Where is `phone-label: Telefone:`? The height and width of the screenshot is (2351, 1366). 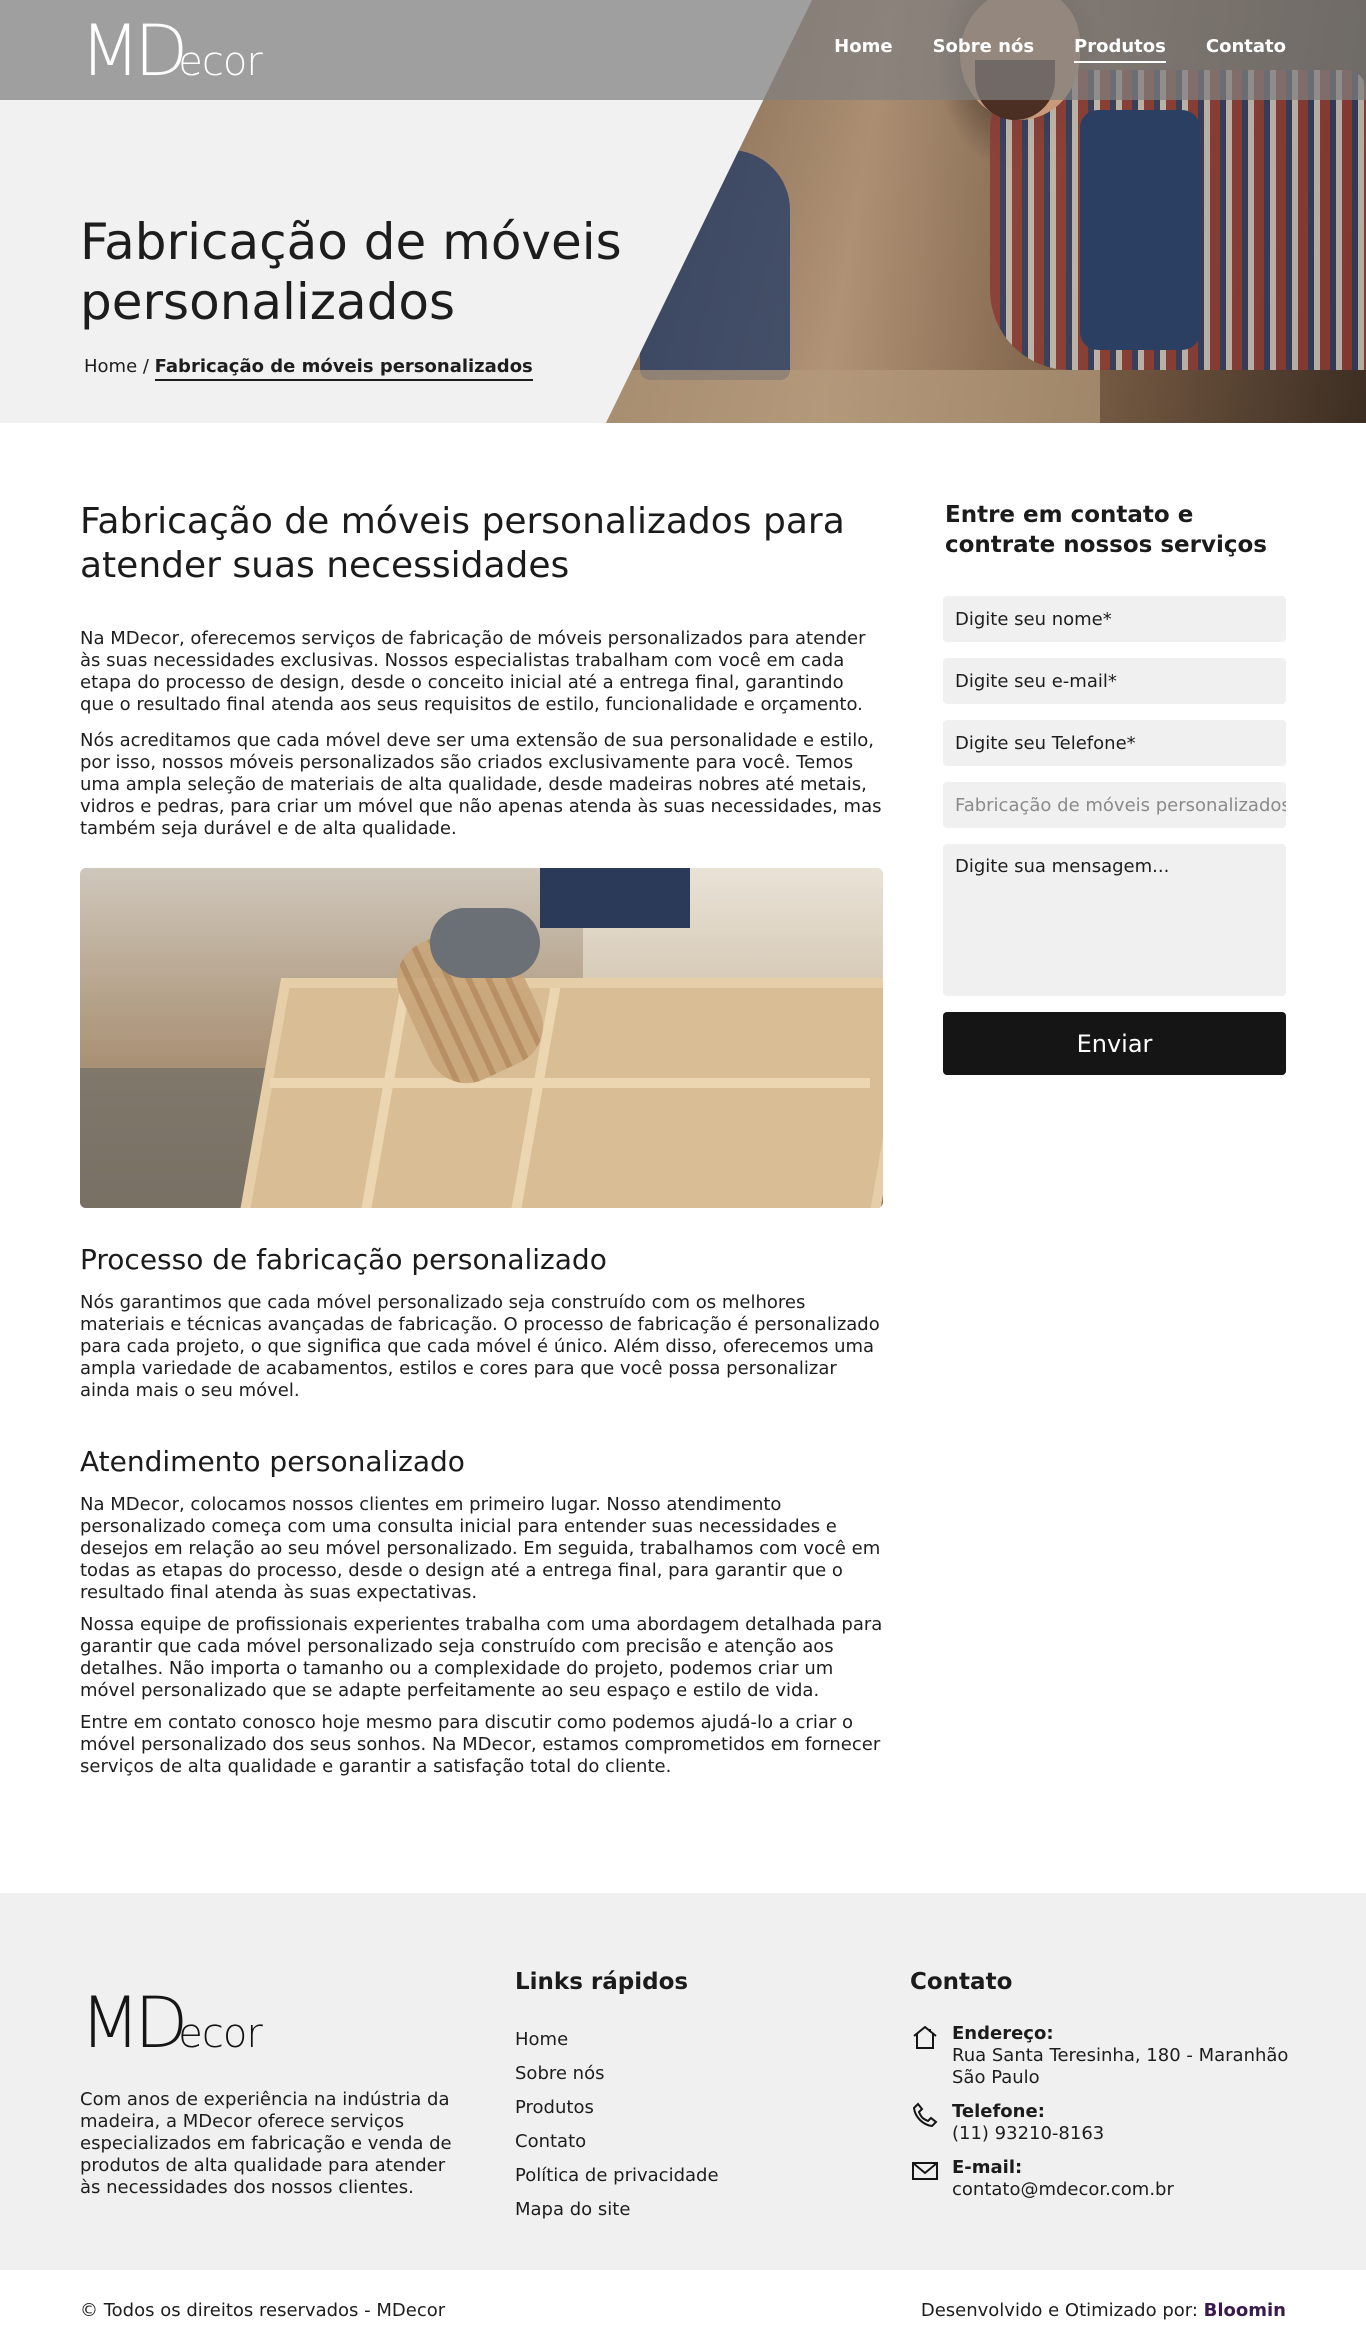
phone-label: Telefone: is located at coordinates (998, 2111).